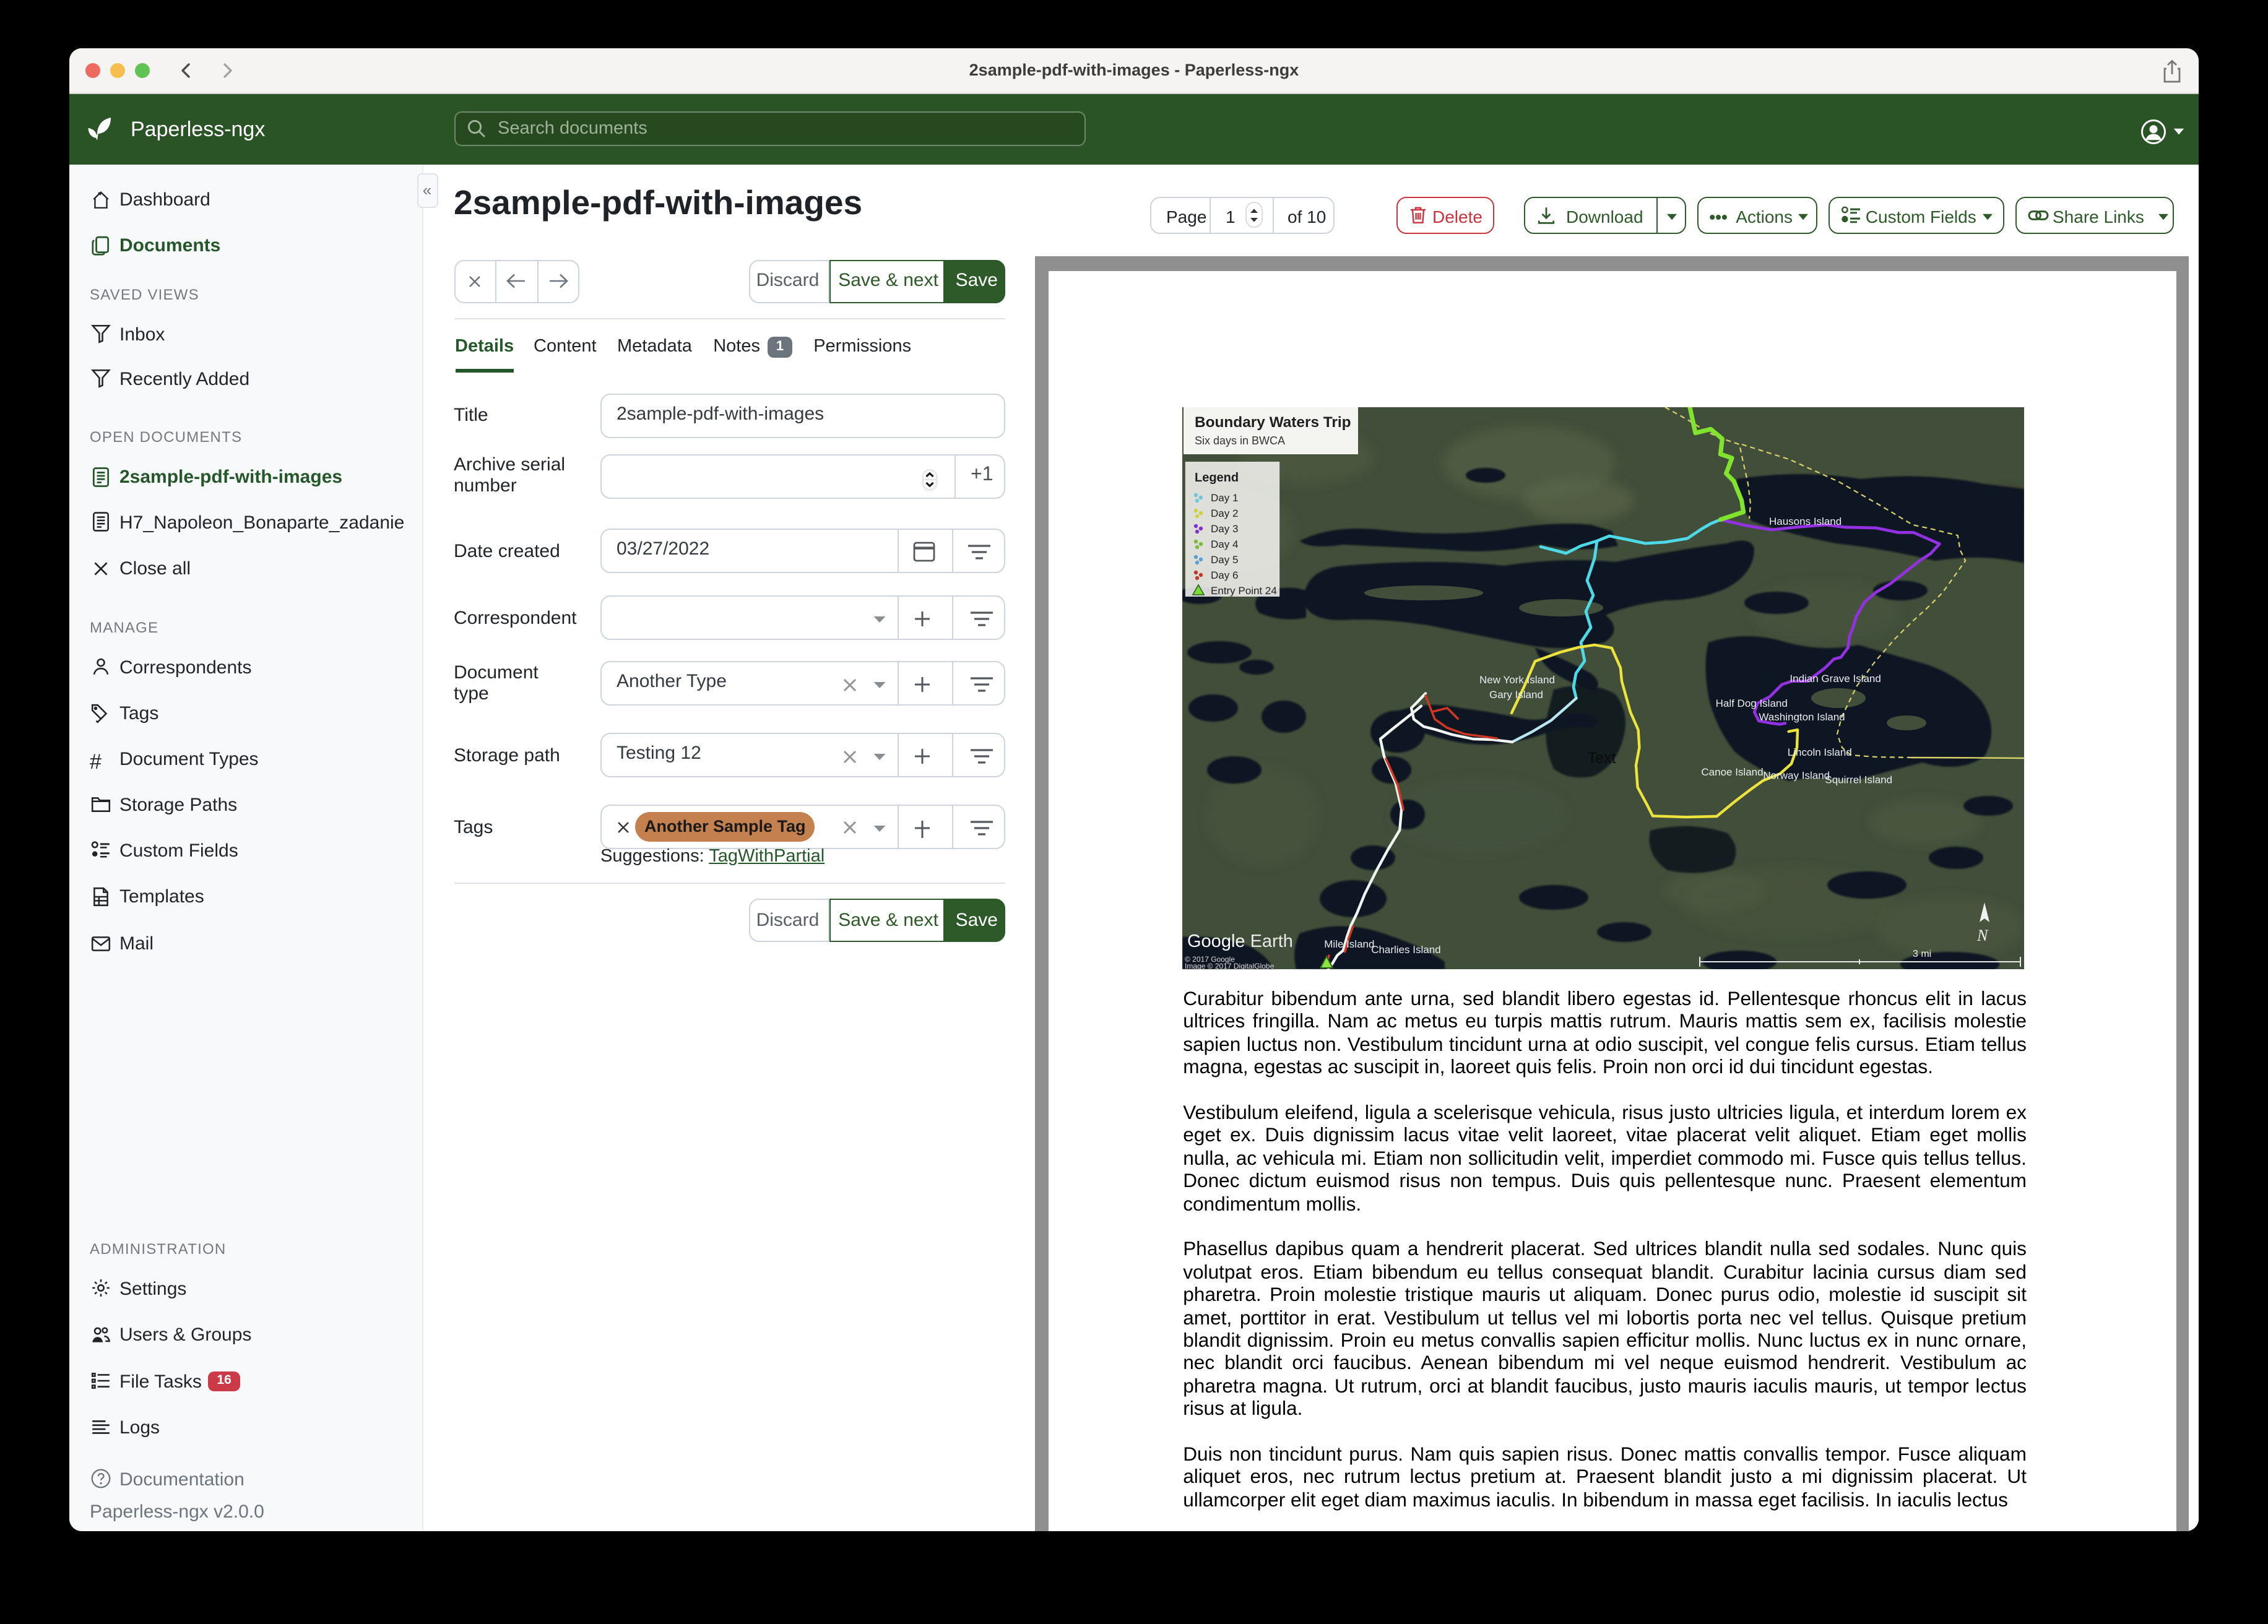 The image size is (2268, 1624). What do you see at coordinates (1732, 771) in the screenshot?
I see `svg-text: Canoe Island` at bounding box center [1732, 771].